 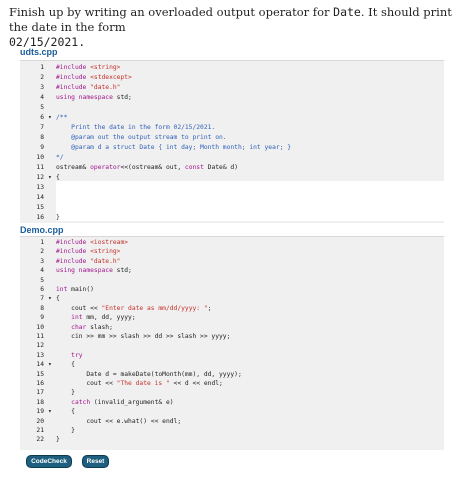 I want to click on reset-button: Reset, so click(x=95, y=461).